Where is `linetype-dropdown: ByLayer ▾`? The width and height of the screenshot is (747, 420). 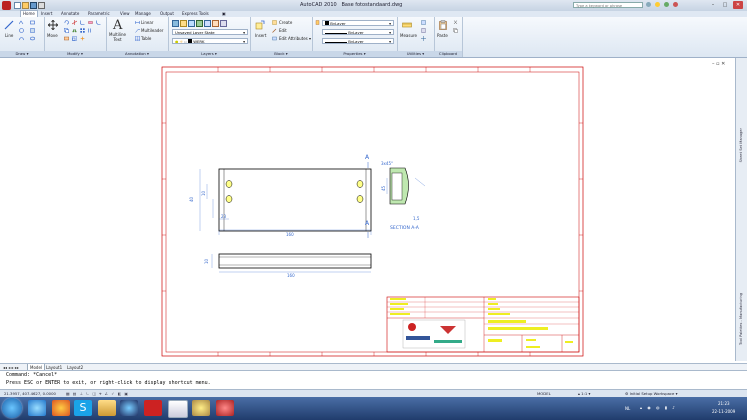 linetype-dropdown: ByLayer ▾ is located at coordinates (358, 32).